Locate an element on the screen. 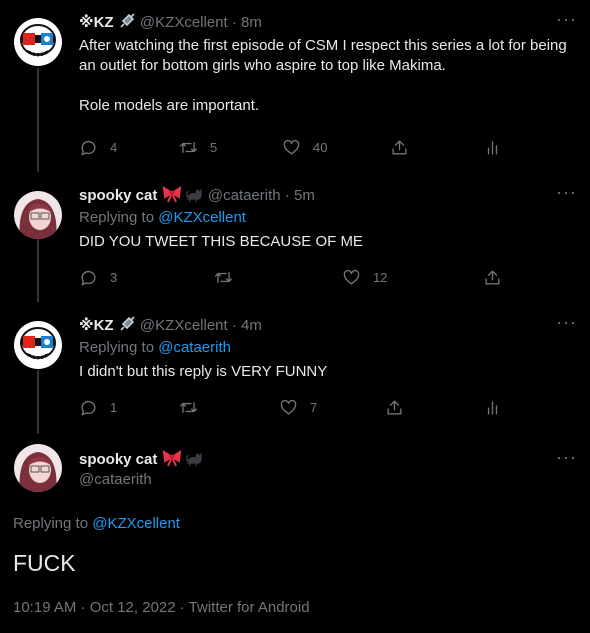  tweet-actions: 1 7 is located at coordinates (294, 407).